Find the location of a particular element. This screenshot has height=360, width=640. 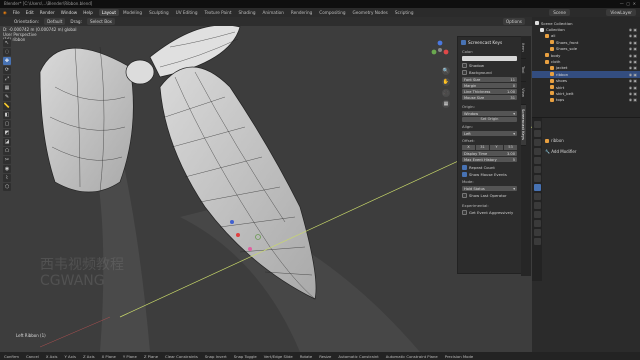

smooth-tool-icon: ⌇ is located at coordinates (7, 178).